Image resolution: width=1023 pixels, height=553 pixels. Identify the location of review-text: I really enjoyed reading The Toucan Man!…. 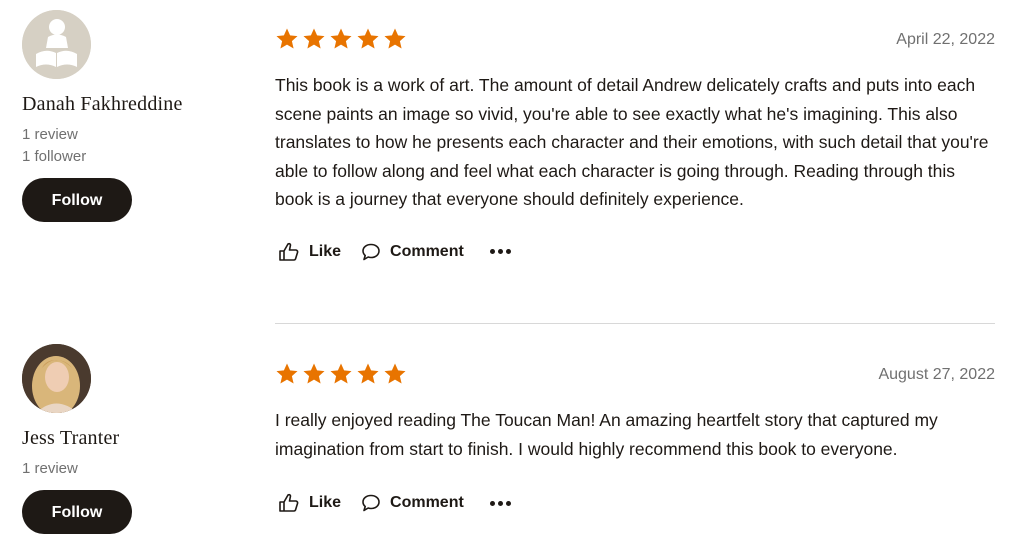
(606, 434).